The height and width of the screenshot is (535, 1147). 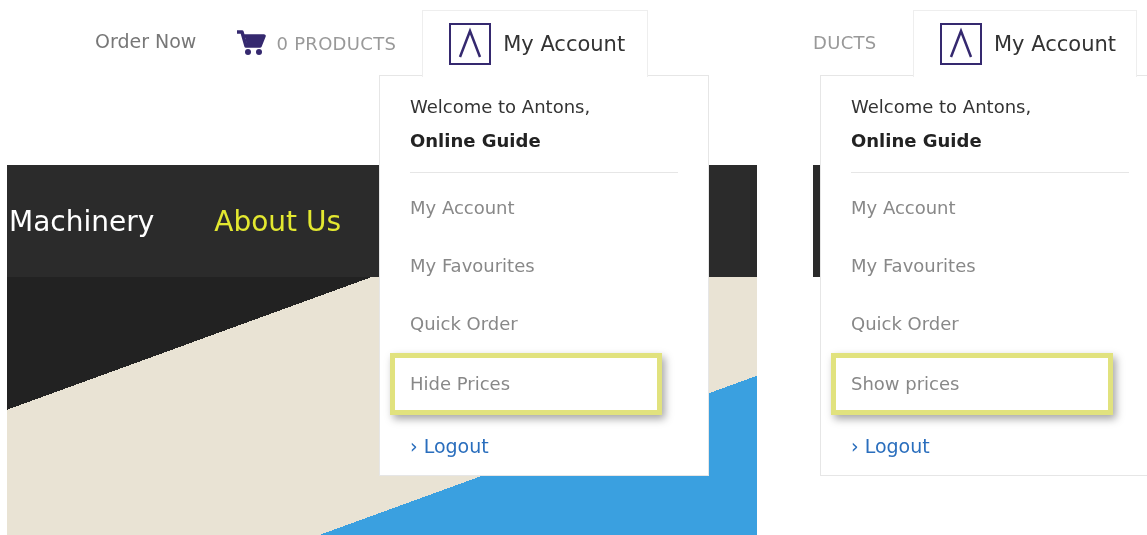 What do you see at coordinates (146, 41) in the screenshot?
I see `order-now-link: Order Now` at bounding box center [146, 41].